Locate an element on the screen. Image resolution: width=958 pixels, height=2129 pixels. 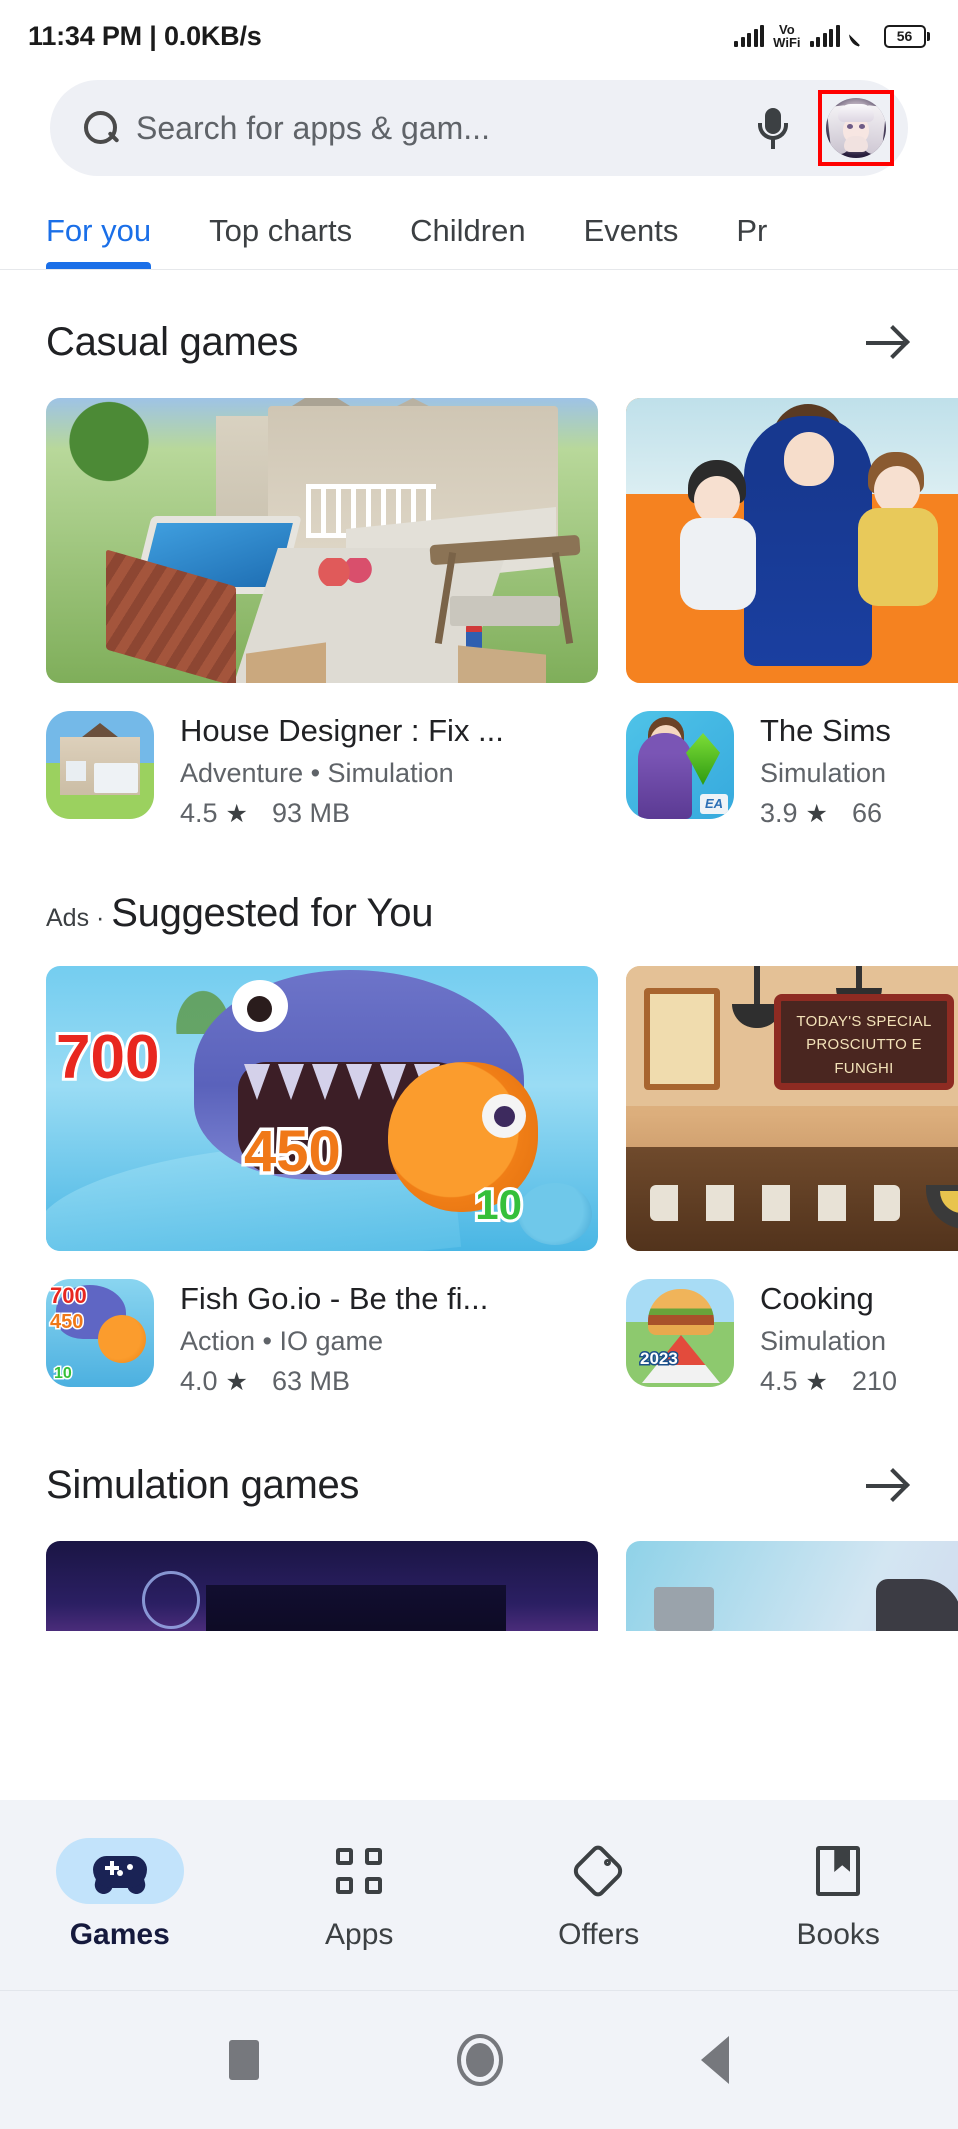
gamepad-icon-pill is located at coordinates (119, 1871).